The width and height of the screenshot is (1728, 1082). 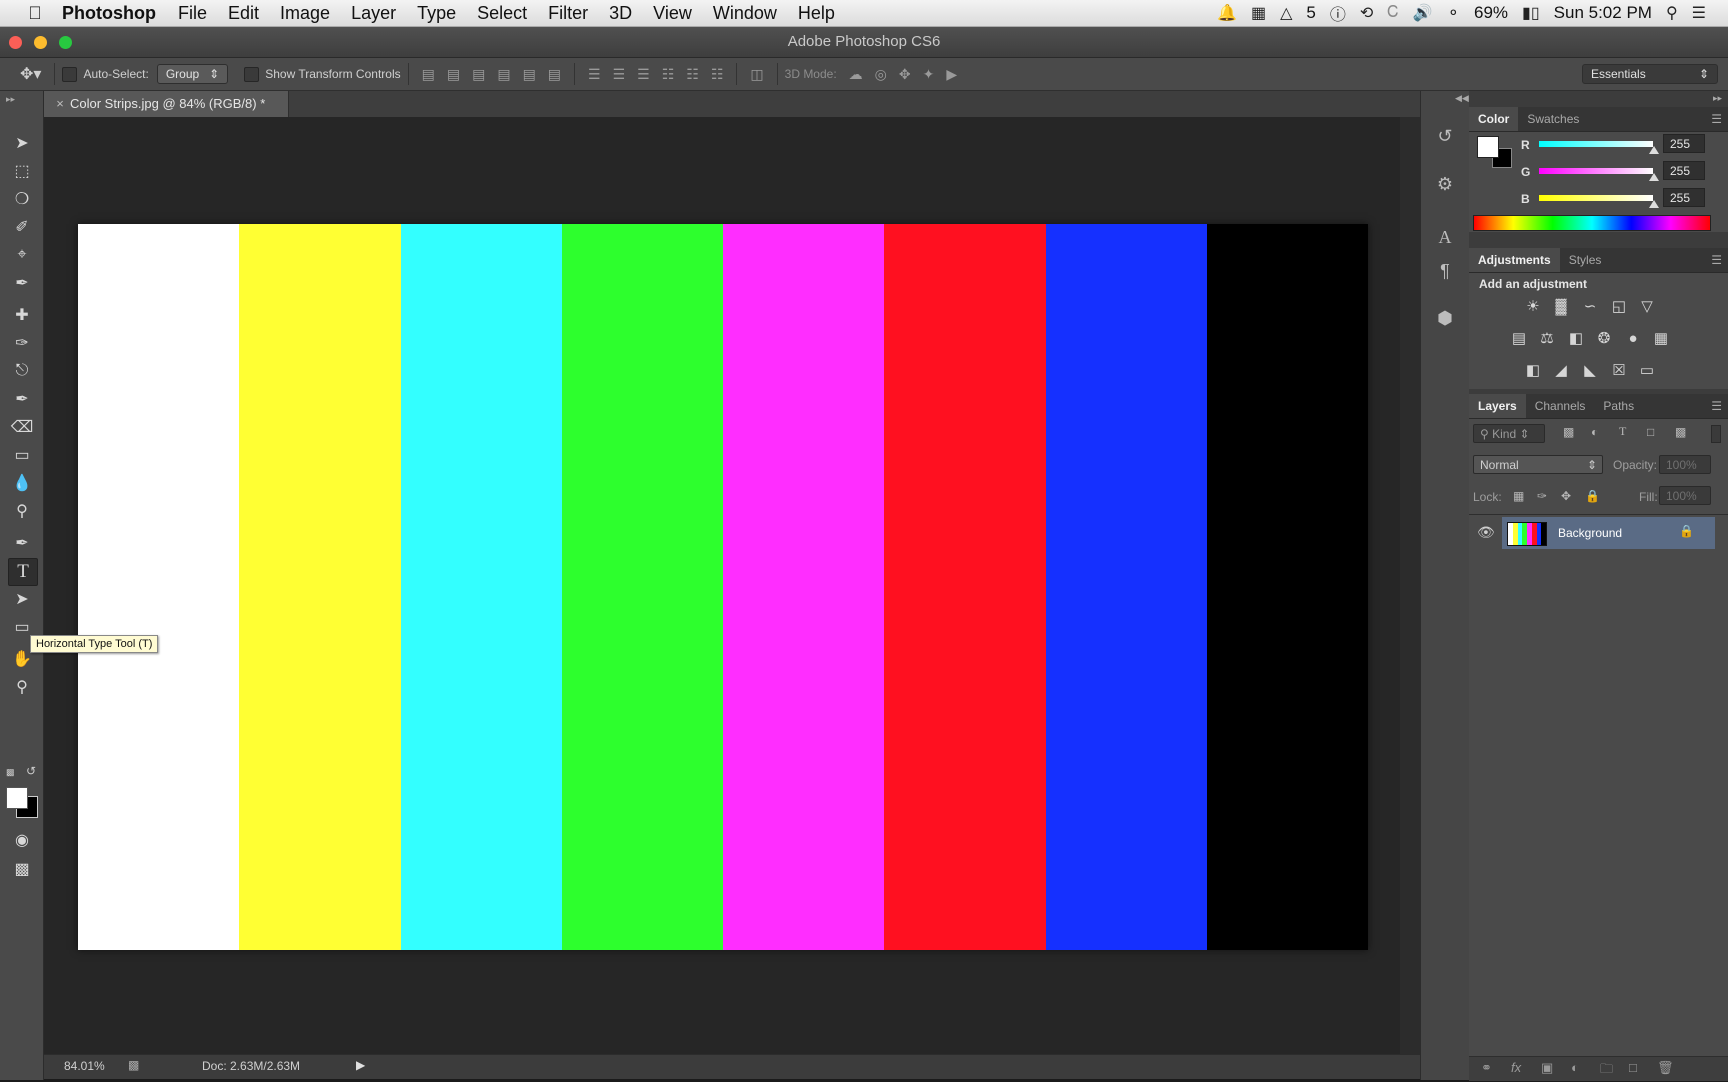 What do you see at coordinates (1531, 13) in the screenshot?
I see `battery-icon: ▮▯` at bounding box center [1531, 13].